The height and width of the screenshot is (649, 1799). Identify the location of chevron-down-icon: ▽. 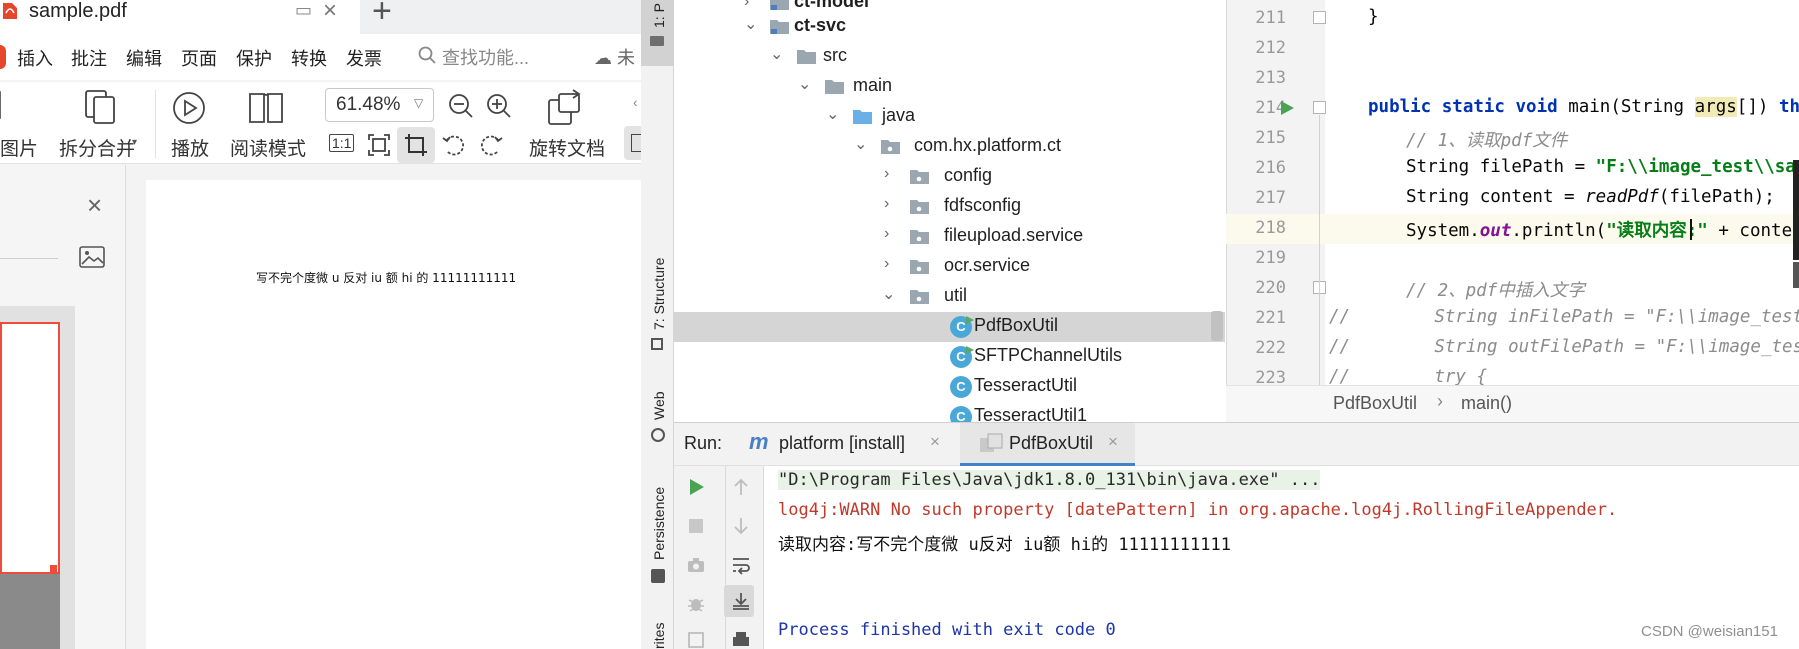
(418, 103).